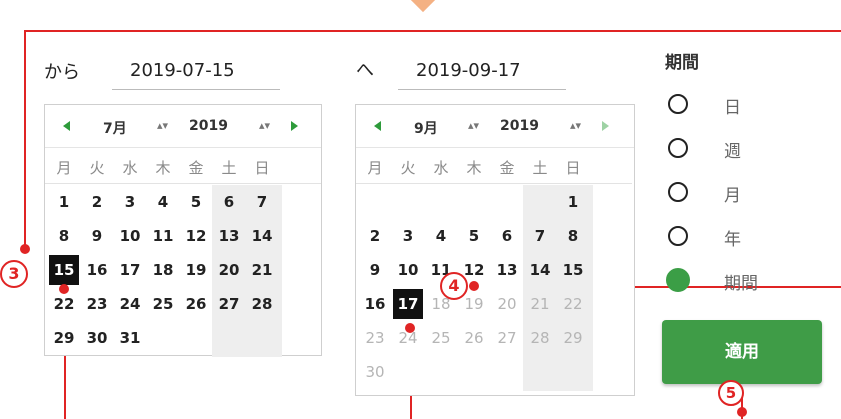  What do you see at coordinates (365, 70) in the screenshot?
I see `to-label: へ` at bounding box center [365, 70].